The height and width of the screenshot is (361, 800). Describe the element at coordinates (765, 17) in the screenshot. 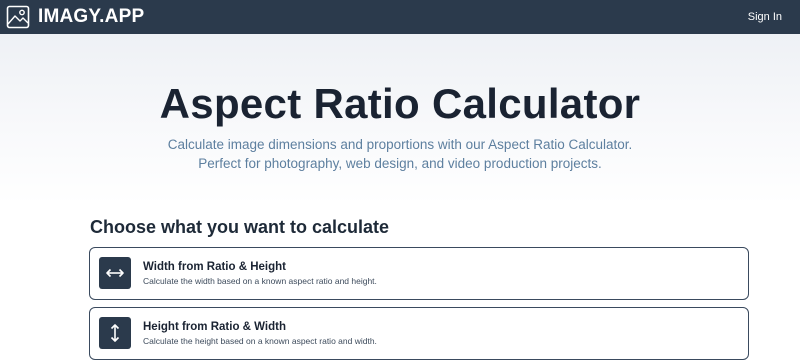

I see `sign-in-link: Sign In` at that location.